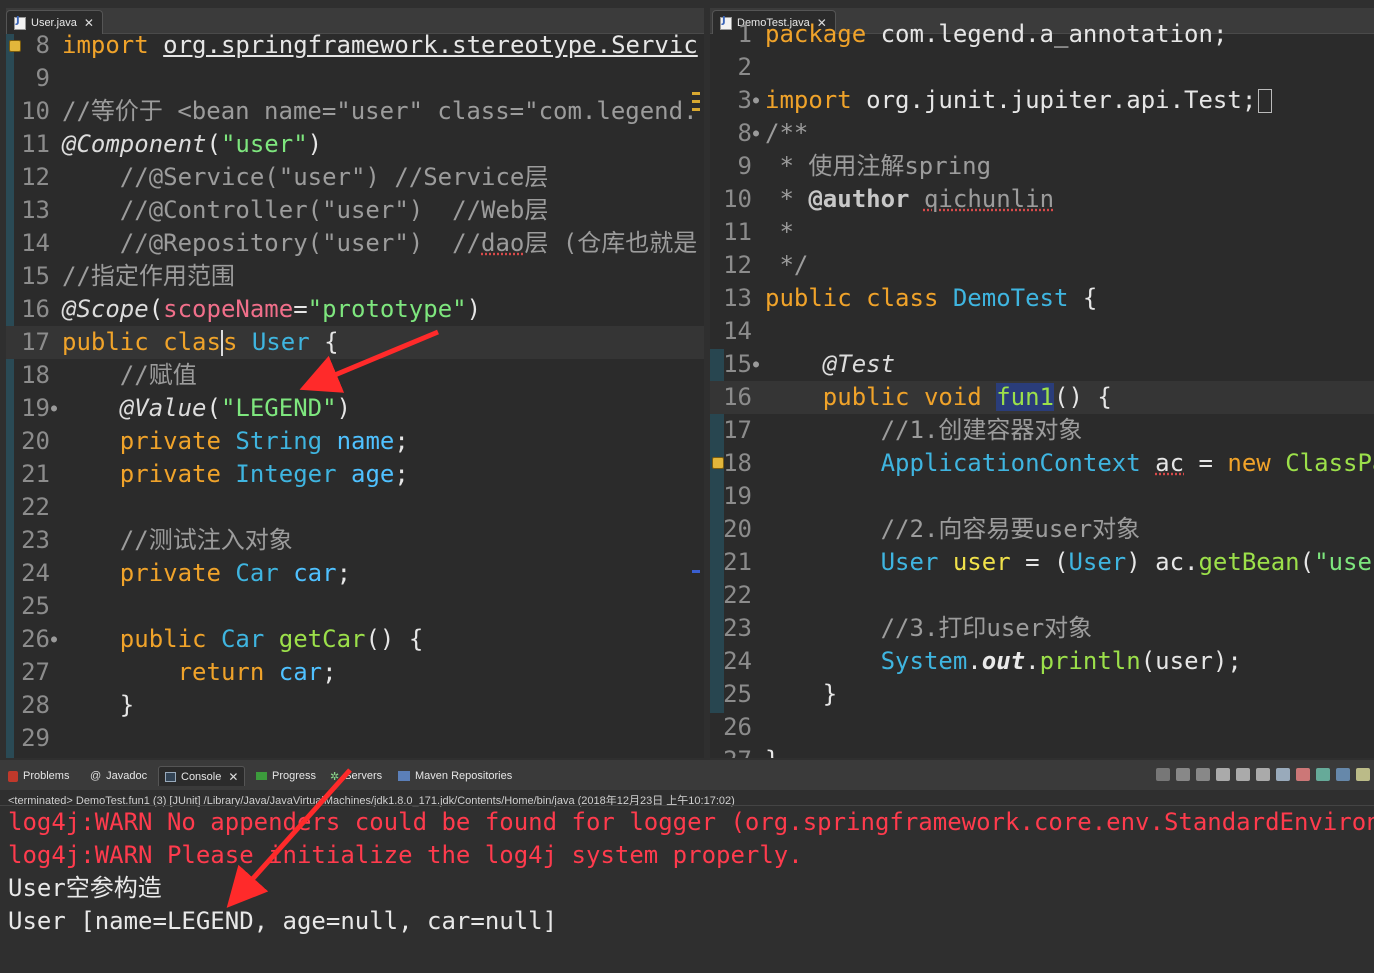 Image resolution: width=1374 pixels, height=973 pixels. Describe the element at coordinates (118, 776) in the screenshot. I see `tab-javadoc: @ Javadoc` at that location.